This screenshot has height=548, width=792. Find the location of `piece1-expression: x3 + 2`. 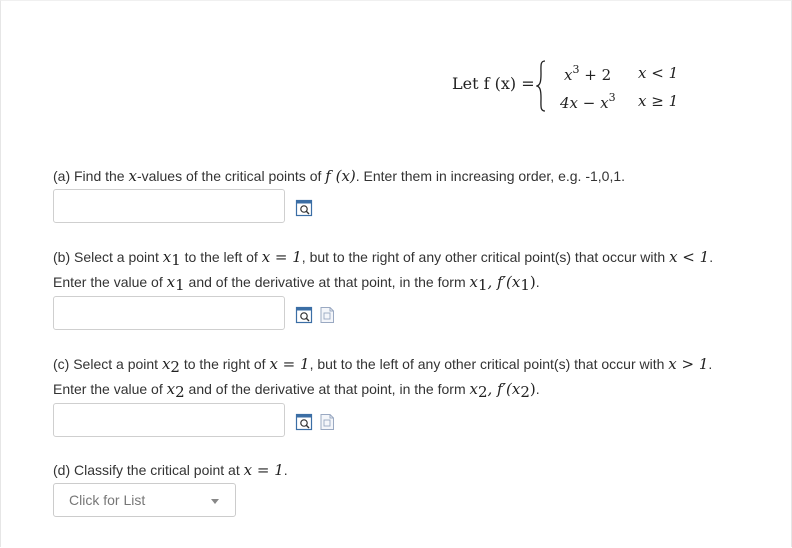

piece1-expression: x3 + 2 is located at coordinates (588, 73).